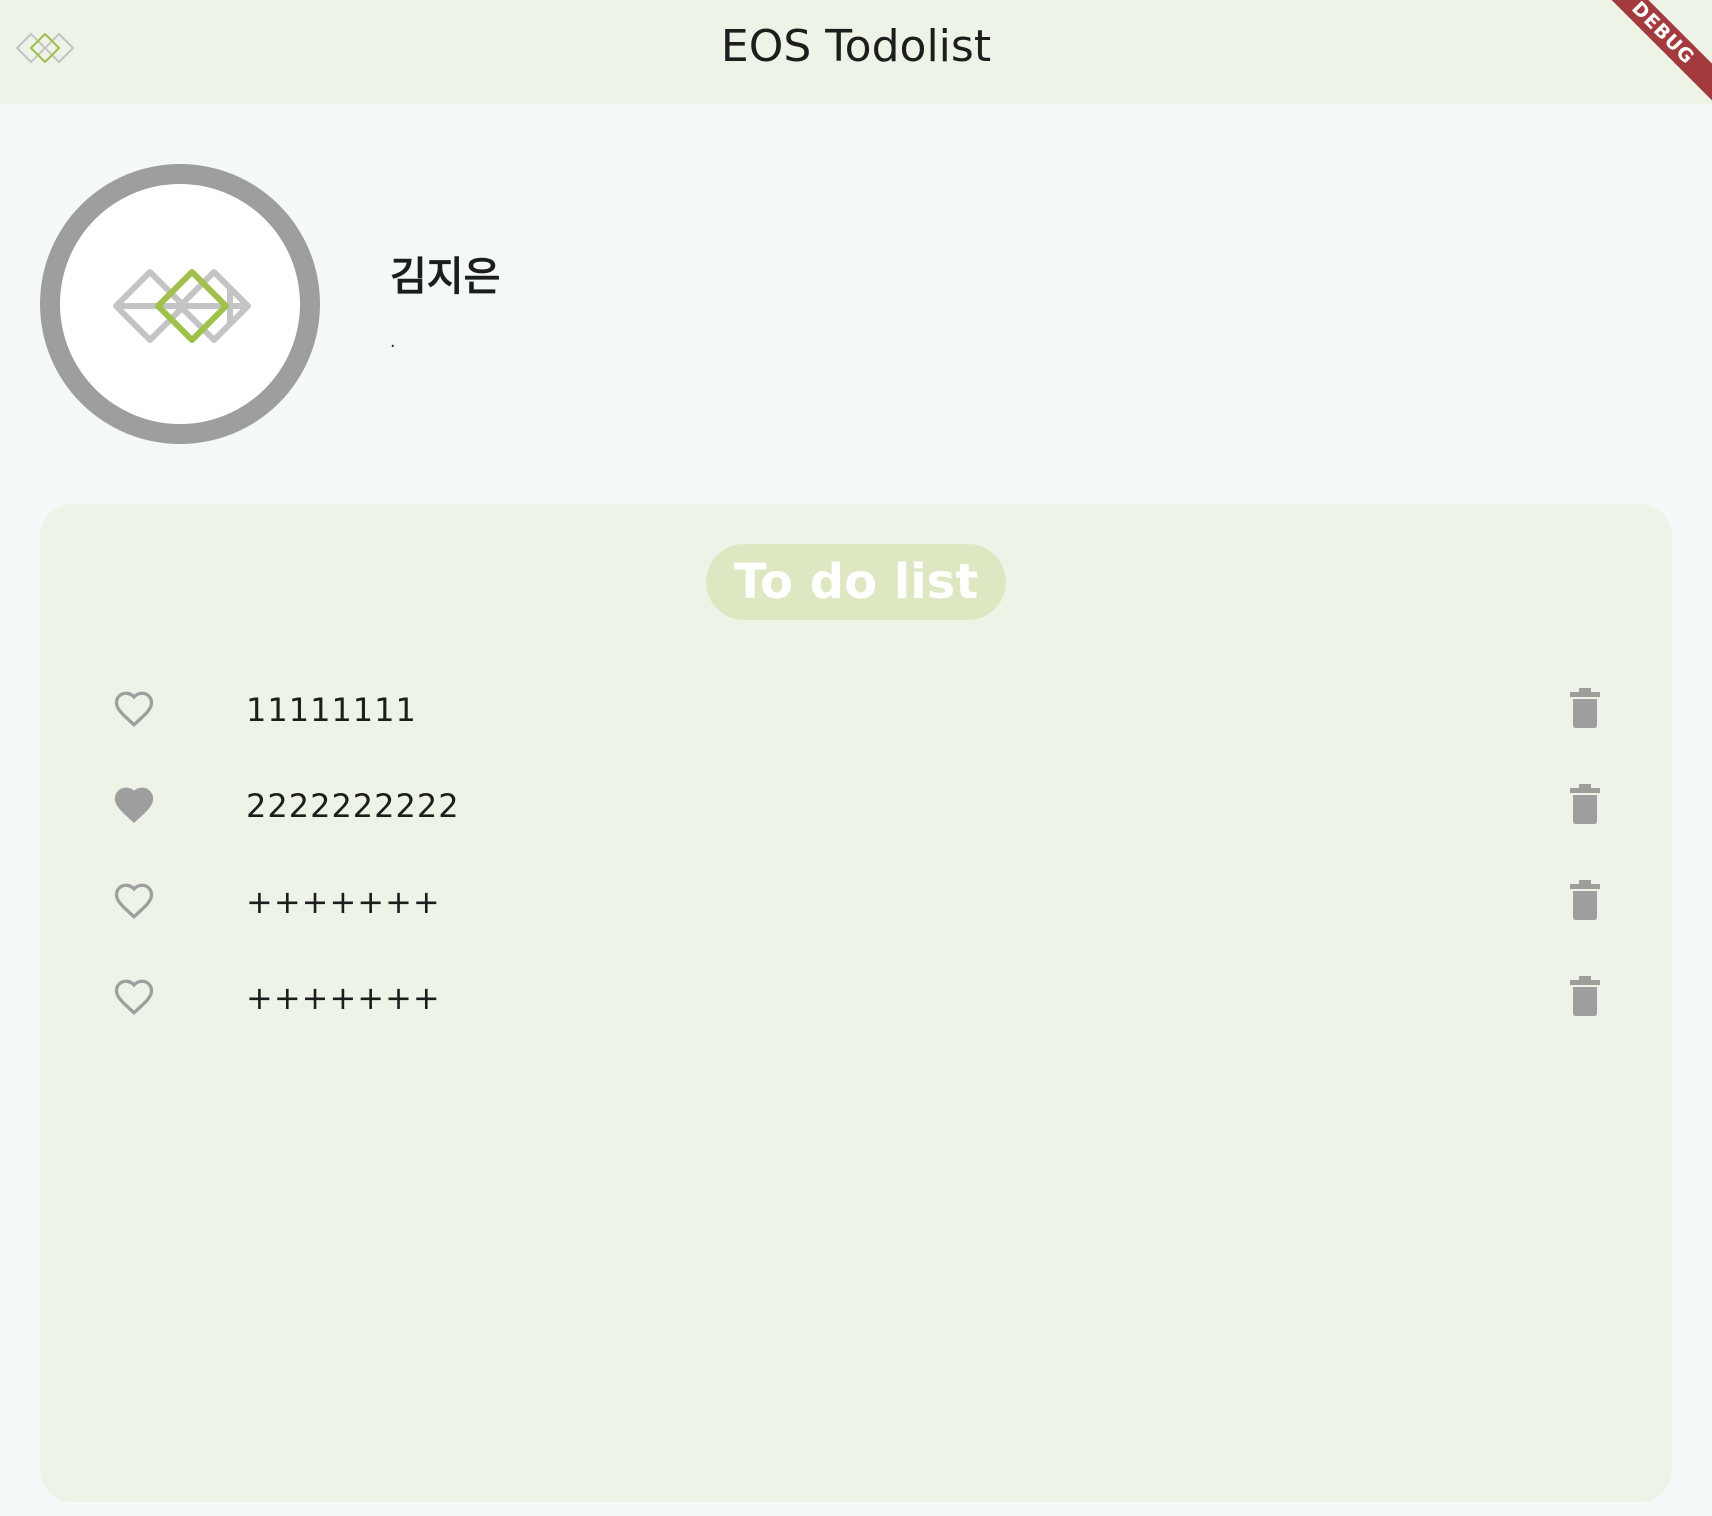 The height and width of the screenshot is (1516, 1712). I want to click on list-item: 11111111, so click(892, 710).